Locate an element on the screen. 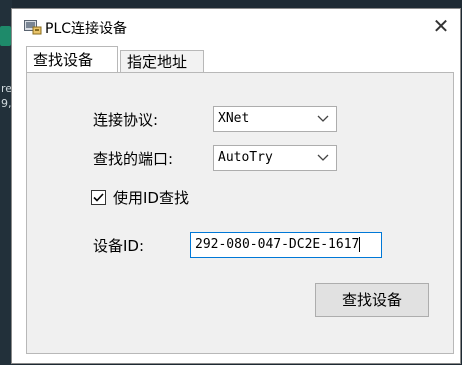 This screenshot has width=462, height=365. tab-specify-address: 指定地址 is located at coordinates (162, 61).